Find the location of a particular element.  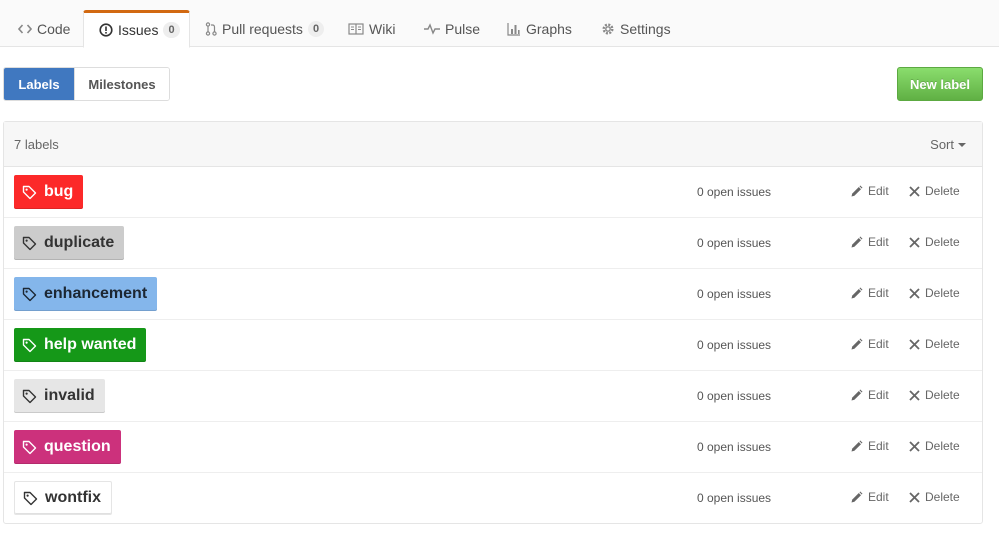

label-row: duplicate 0 open issues Edit Delete is located at coordinates (493, 243).